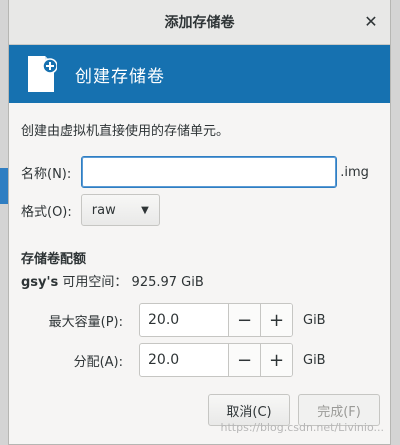 This screenshot has width=400, height=445. I want to click on max-capacity-stepper: 20.0 − +, so click(216, 320).